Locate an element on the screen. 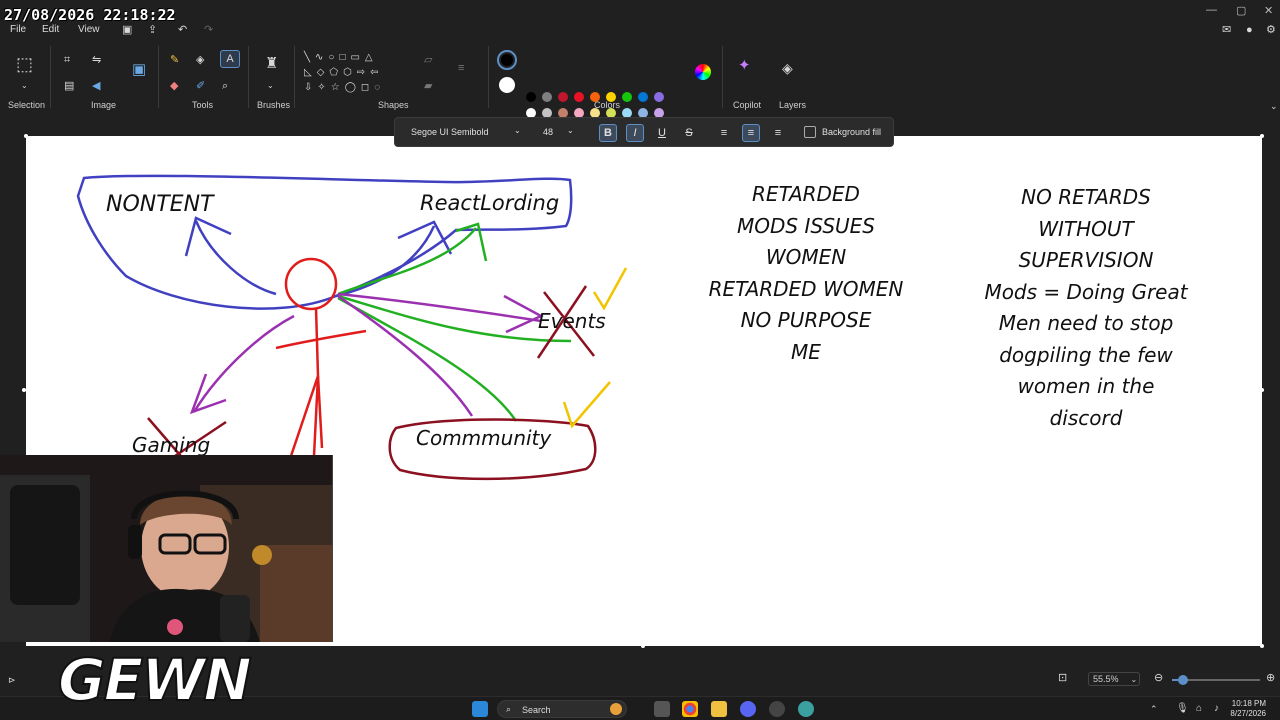 This screenshot has height=720, width=1280. font-size-dropdown: 48 is located at coordinates (548, 132).